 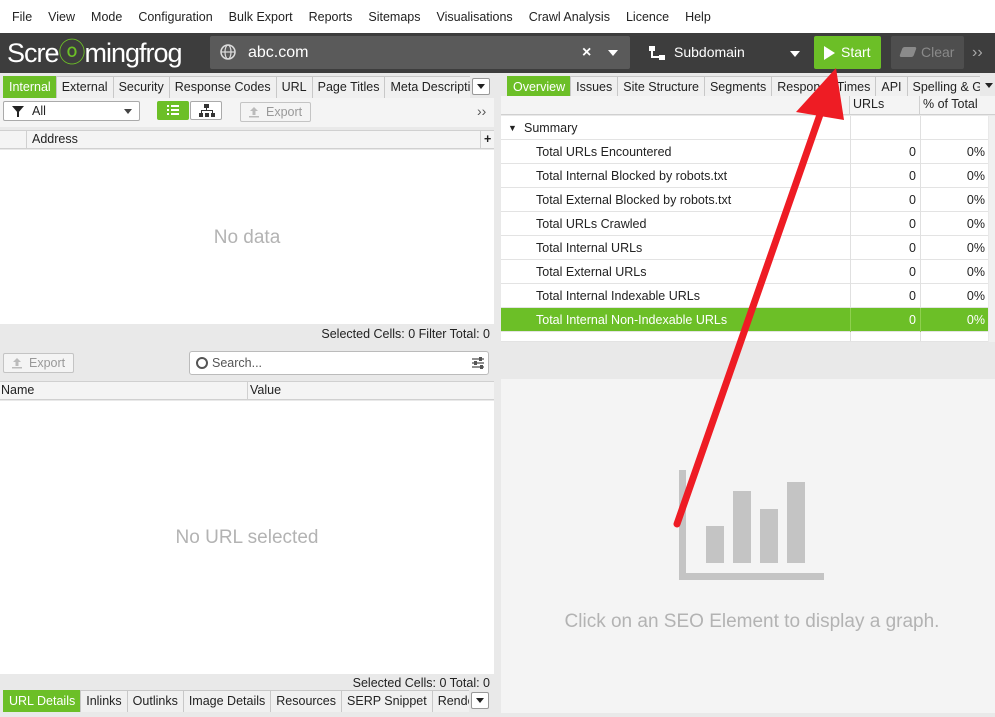 What do you see at coordinates (943, 87) in the screenshot?
I see `tab-spelling-grammar: Spelling & Grammar` at bounding box center [943, 87].